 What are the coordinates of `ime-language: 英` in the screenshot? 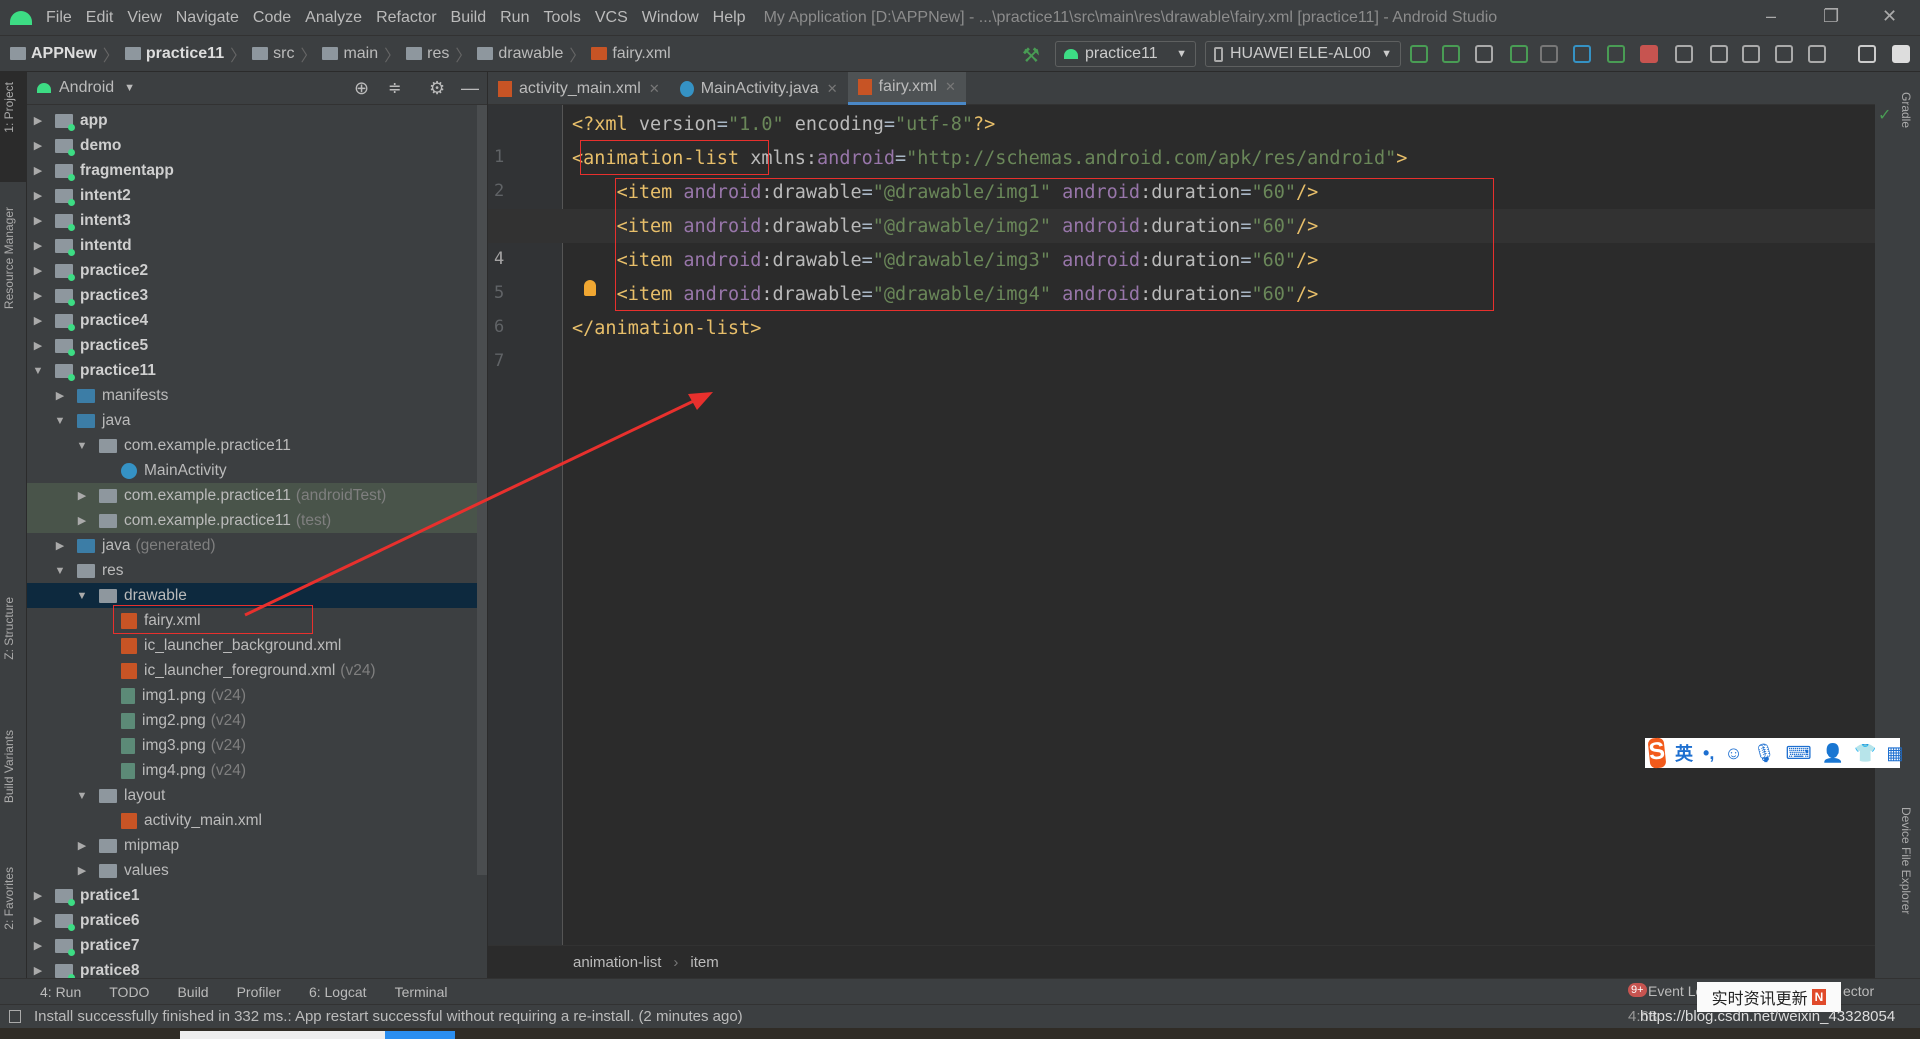 It's located at (1684, 753).